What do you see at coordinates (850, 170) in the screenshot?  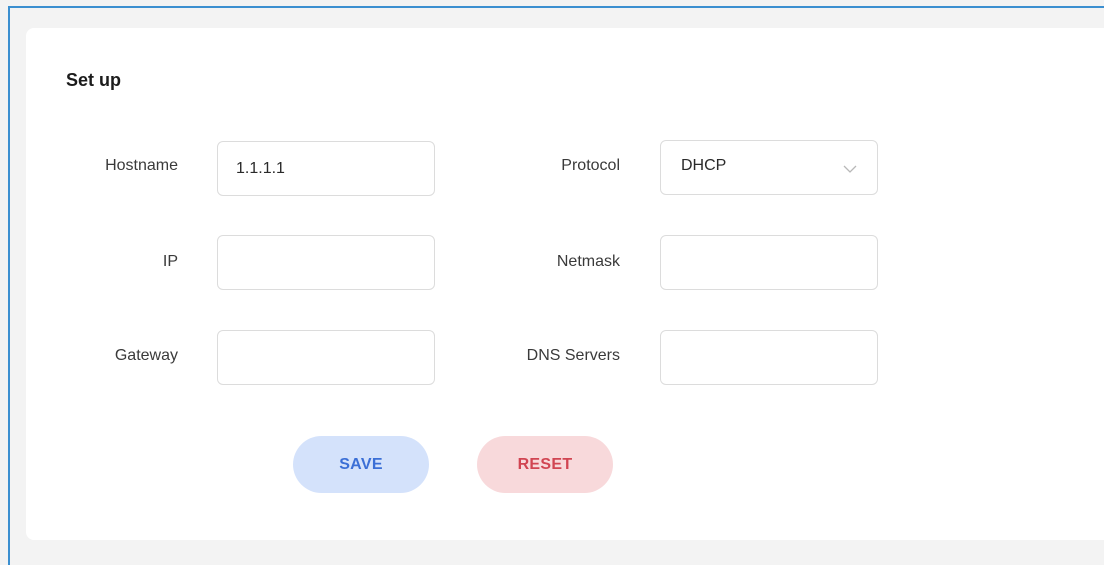 I see `chevron-down-icon` at bounding box center [850, 170].